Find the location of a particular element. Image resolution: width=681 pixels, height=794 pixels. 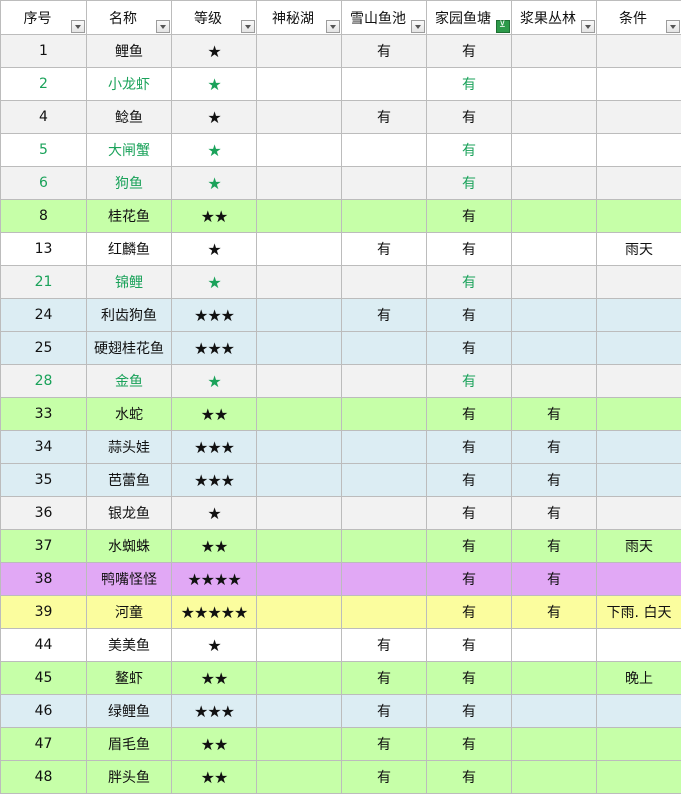

cell-name: 鲤鱼 is located at coordinates (129, 51).